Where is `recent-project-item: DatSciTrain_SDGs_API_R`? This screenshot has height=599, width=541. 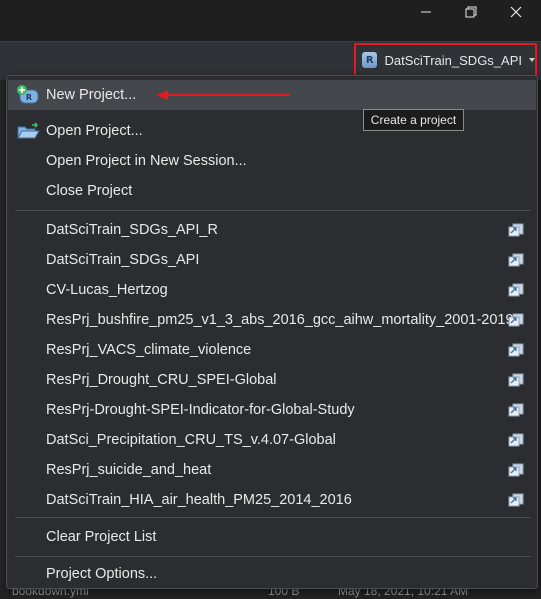 recent-project-item: DatSciTrain_SDGs_API_R is located at coordinates (272, 230).